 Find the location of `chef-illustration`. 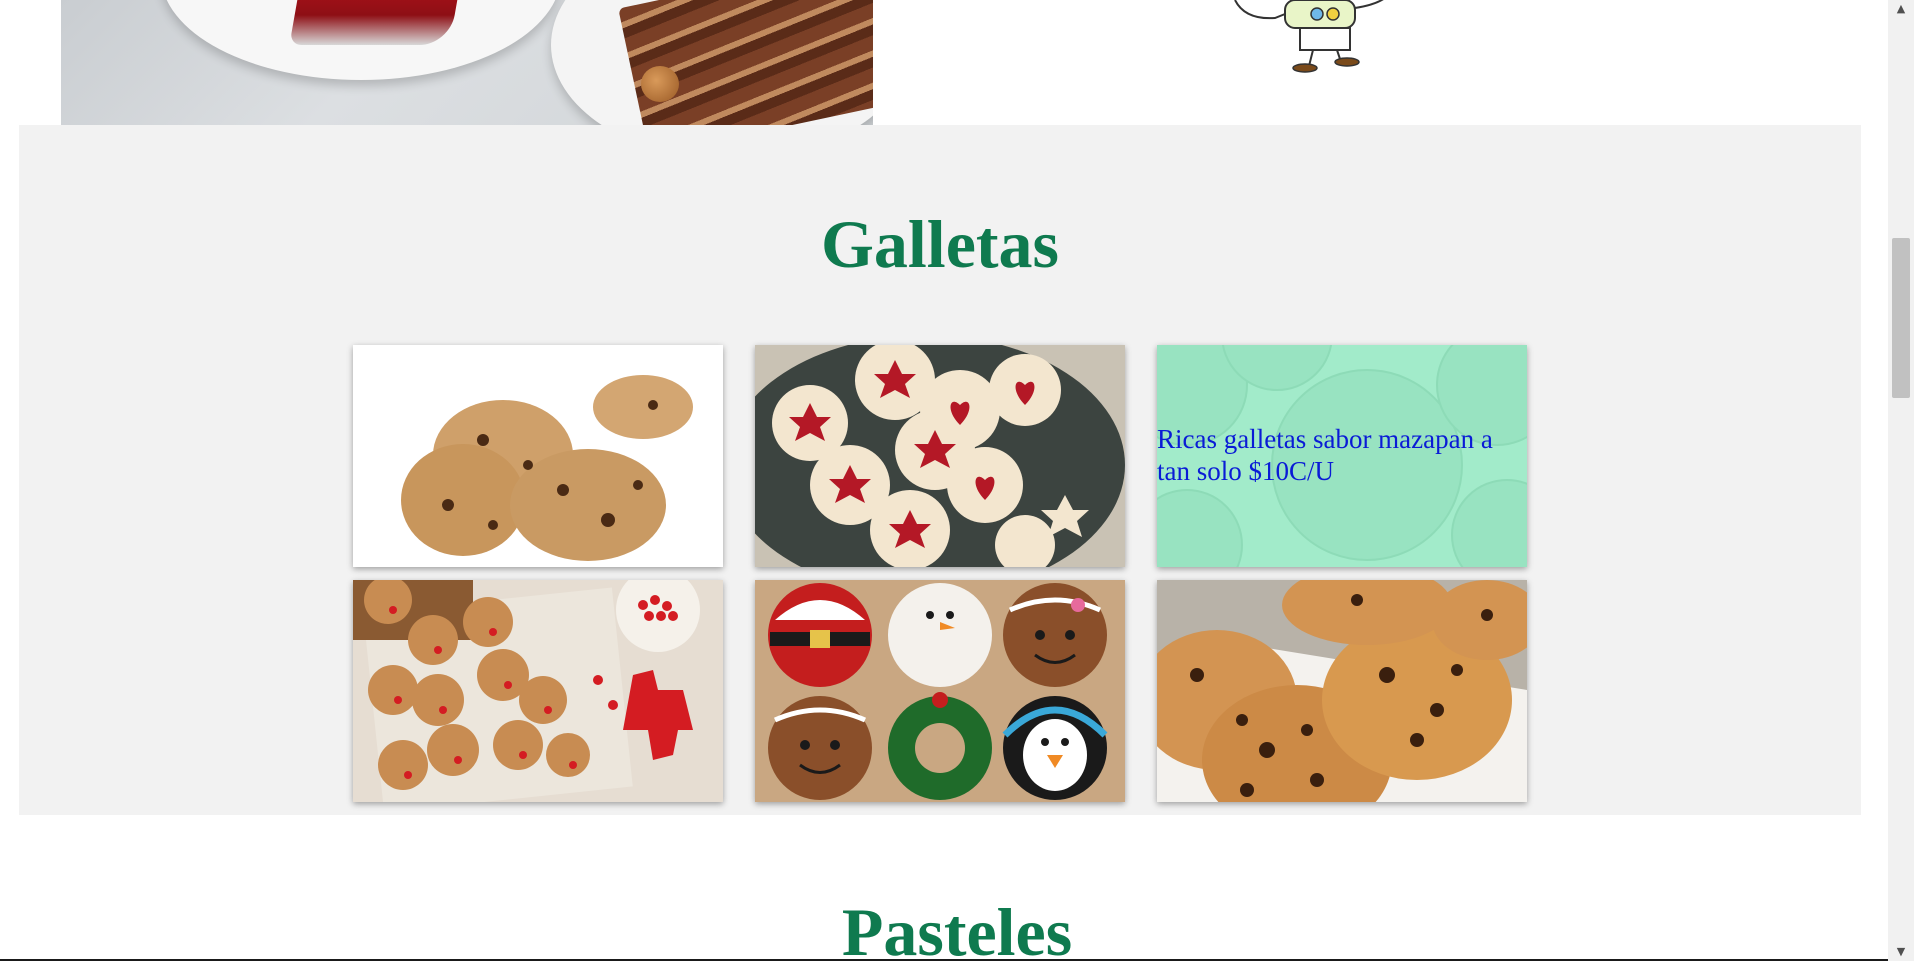

chef-illustration is located at coordinates (1309, 36).